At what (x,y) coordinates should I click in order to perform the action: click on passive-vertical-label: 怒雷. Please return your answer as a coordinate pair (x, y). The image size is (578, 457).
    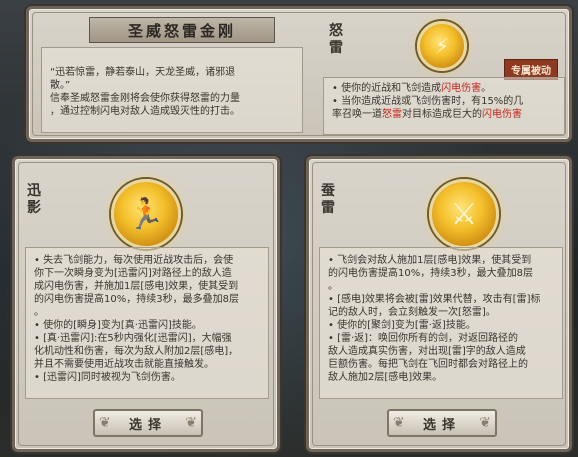
    Looking at the image, I should click on (336, 40).